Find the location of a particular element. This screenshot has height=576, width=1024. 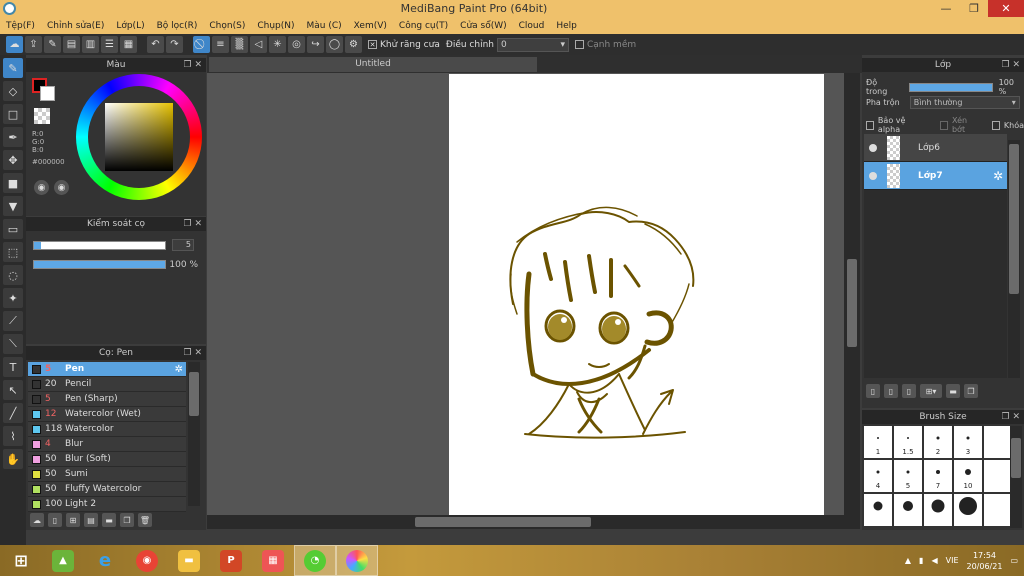

select-pen-icon: ⟋ is located at coordinates (13, 321).